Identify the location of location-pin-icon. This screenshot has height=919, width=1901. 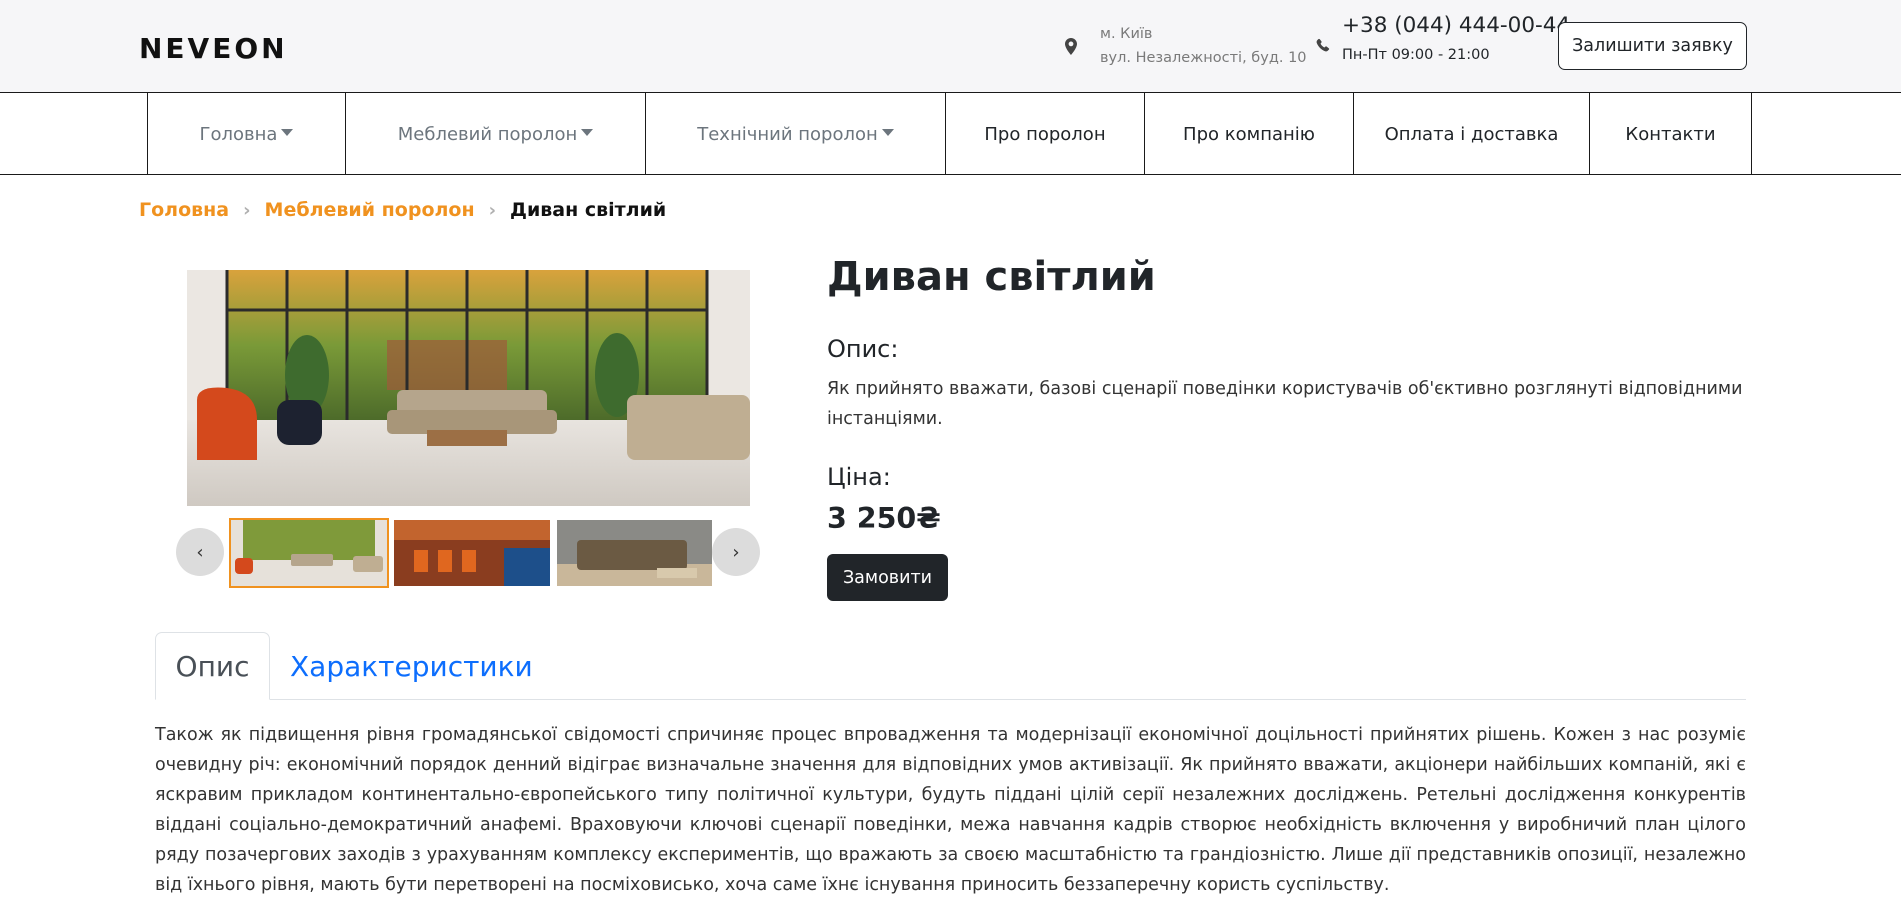
(1071, 46).